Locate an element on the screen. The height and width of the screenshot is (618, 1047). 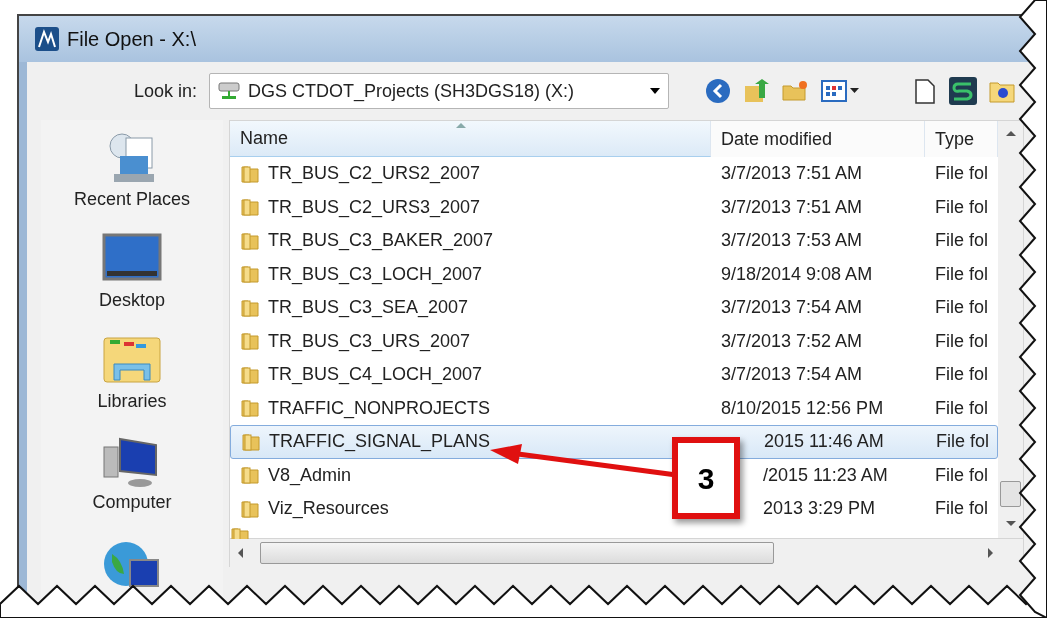
look-in-label: Look in: is located at coordinates (166, 91).